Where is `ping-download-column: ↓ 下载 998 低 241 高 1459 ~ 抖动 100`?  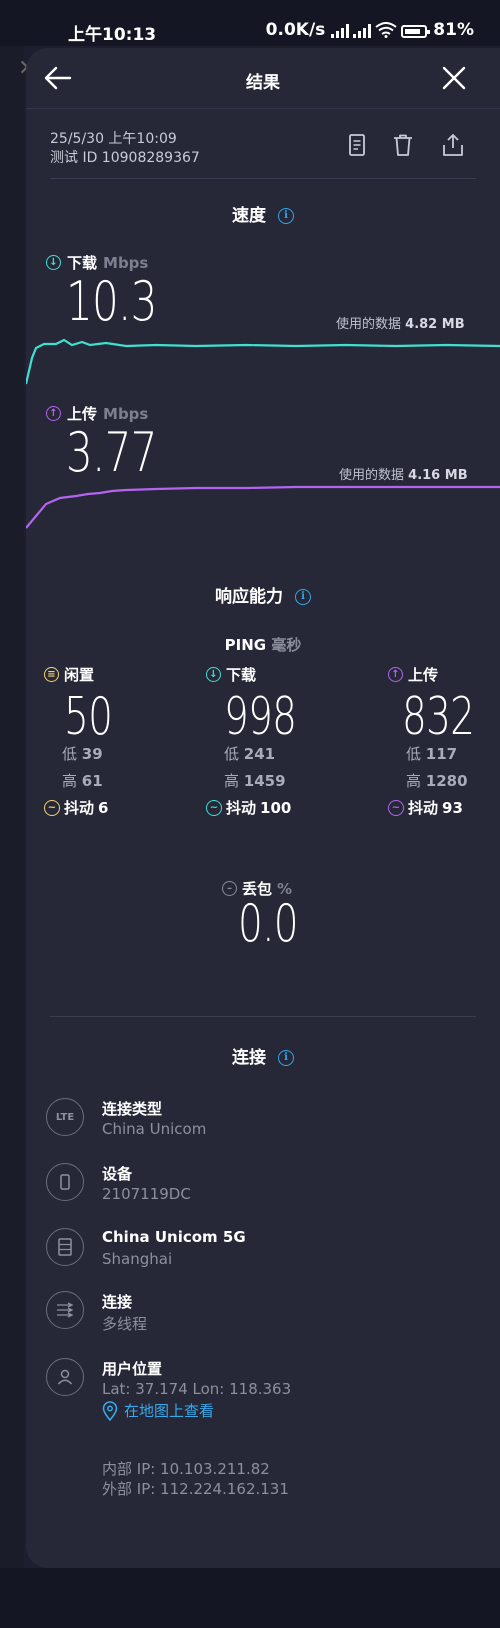
ping-download-column: ↓ 下载 998 低 241 高 1459 ~ 抖动 100 is located at coordinates (271, 741).